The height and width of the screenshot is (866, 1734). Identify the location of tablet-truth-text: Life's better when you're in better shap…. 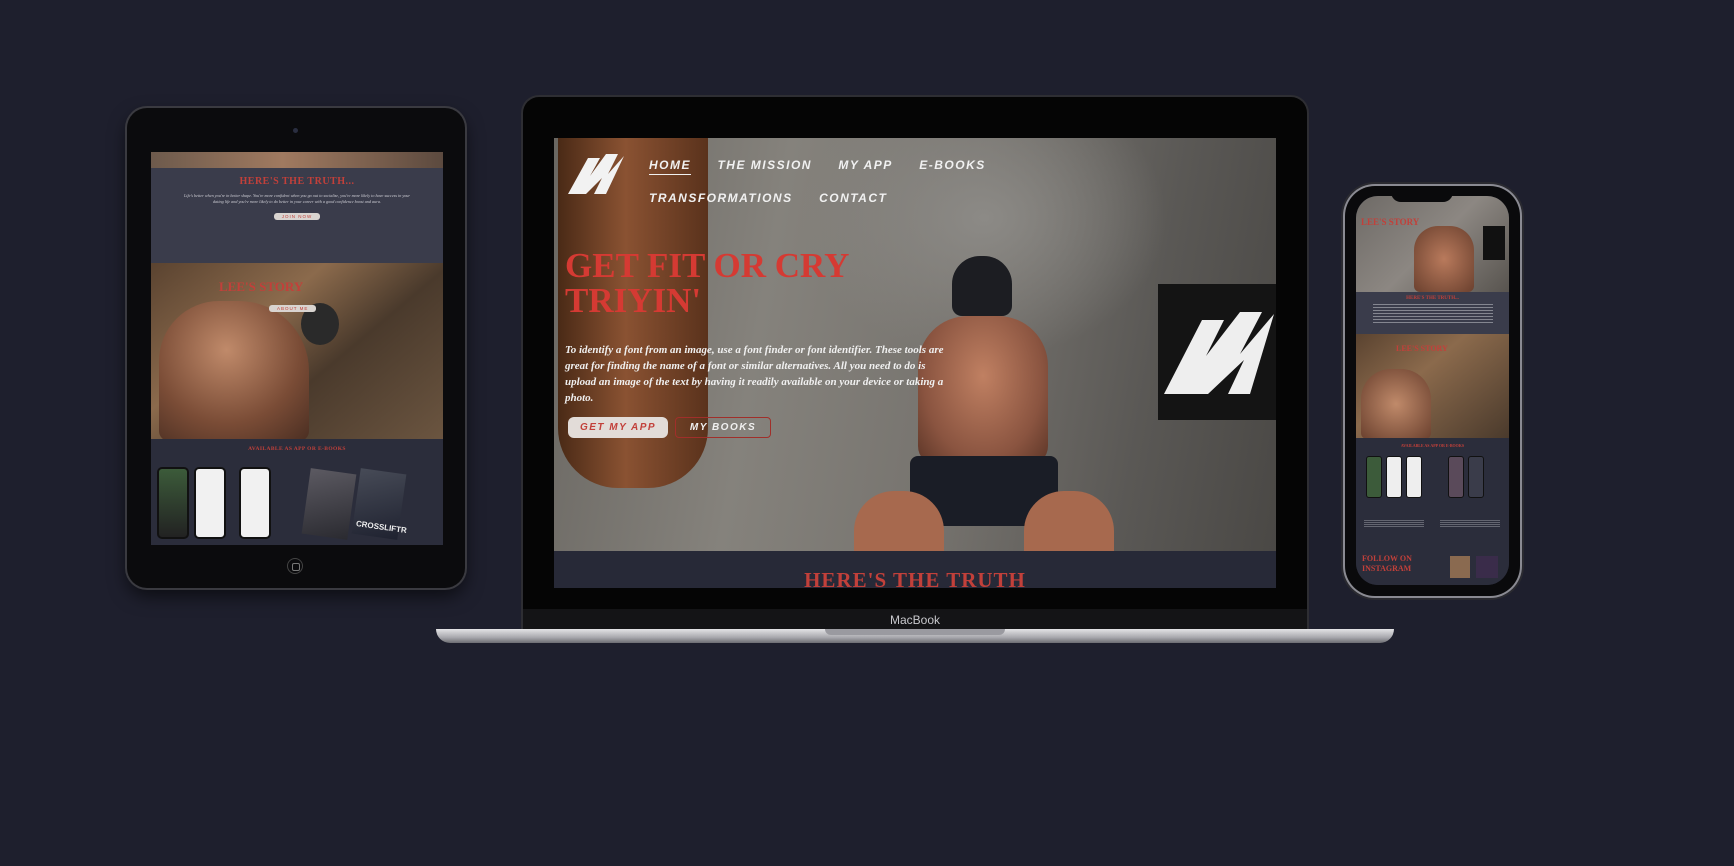
(297, 198).